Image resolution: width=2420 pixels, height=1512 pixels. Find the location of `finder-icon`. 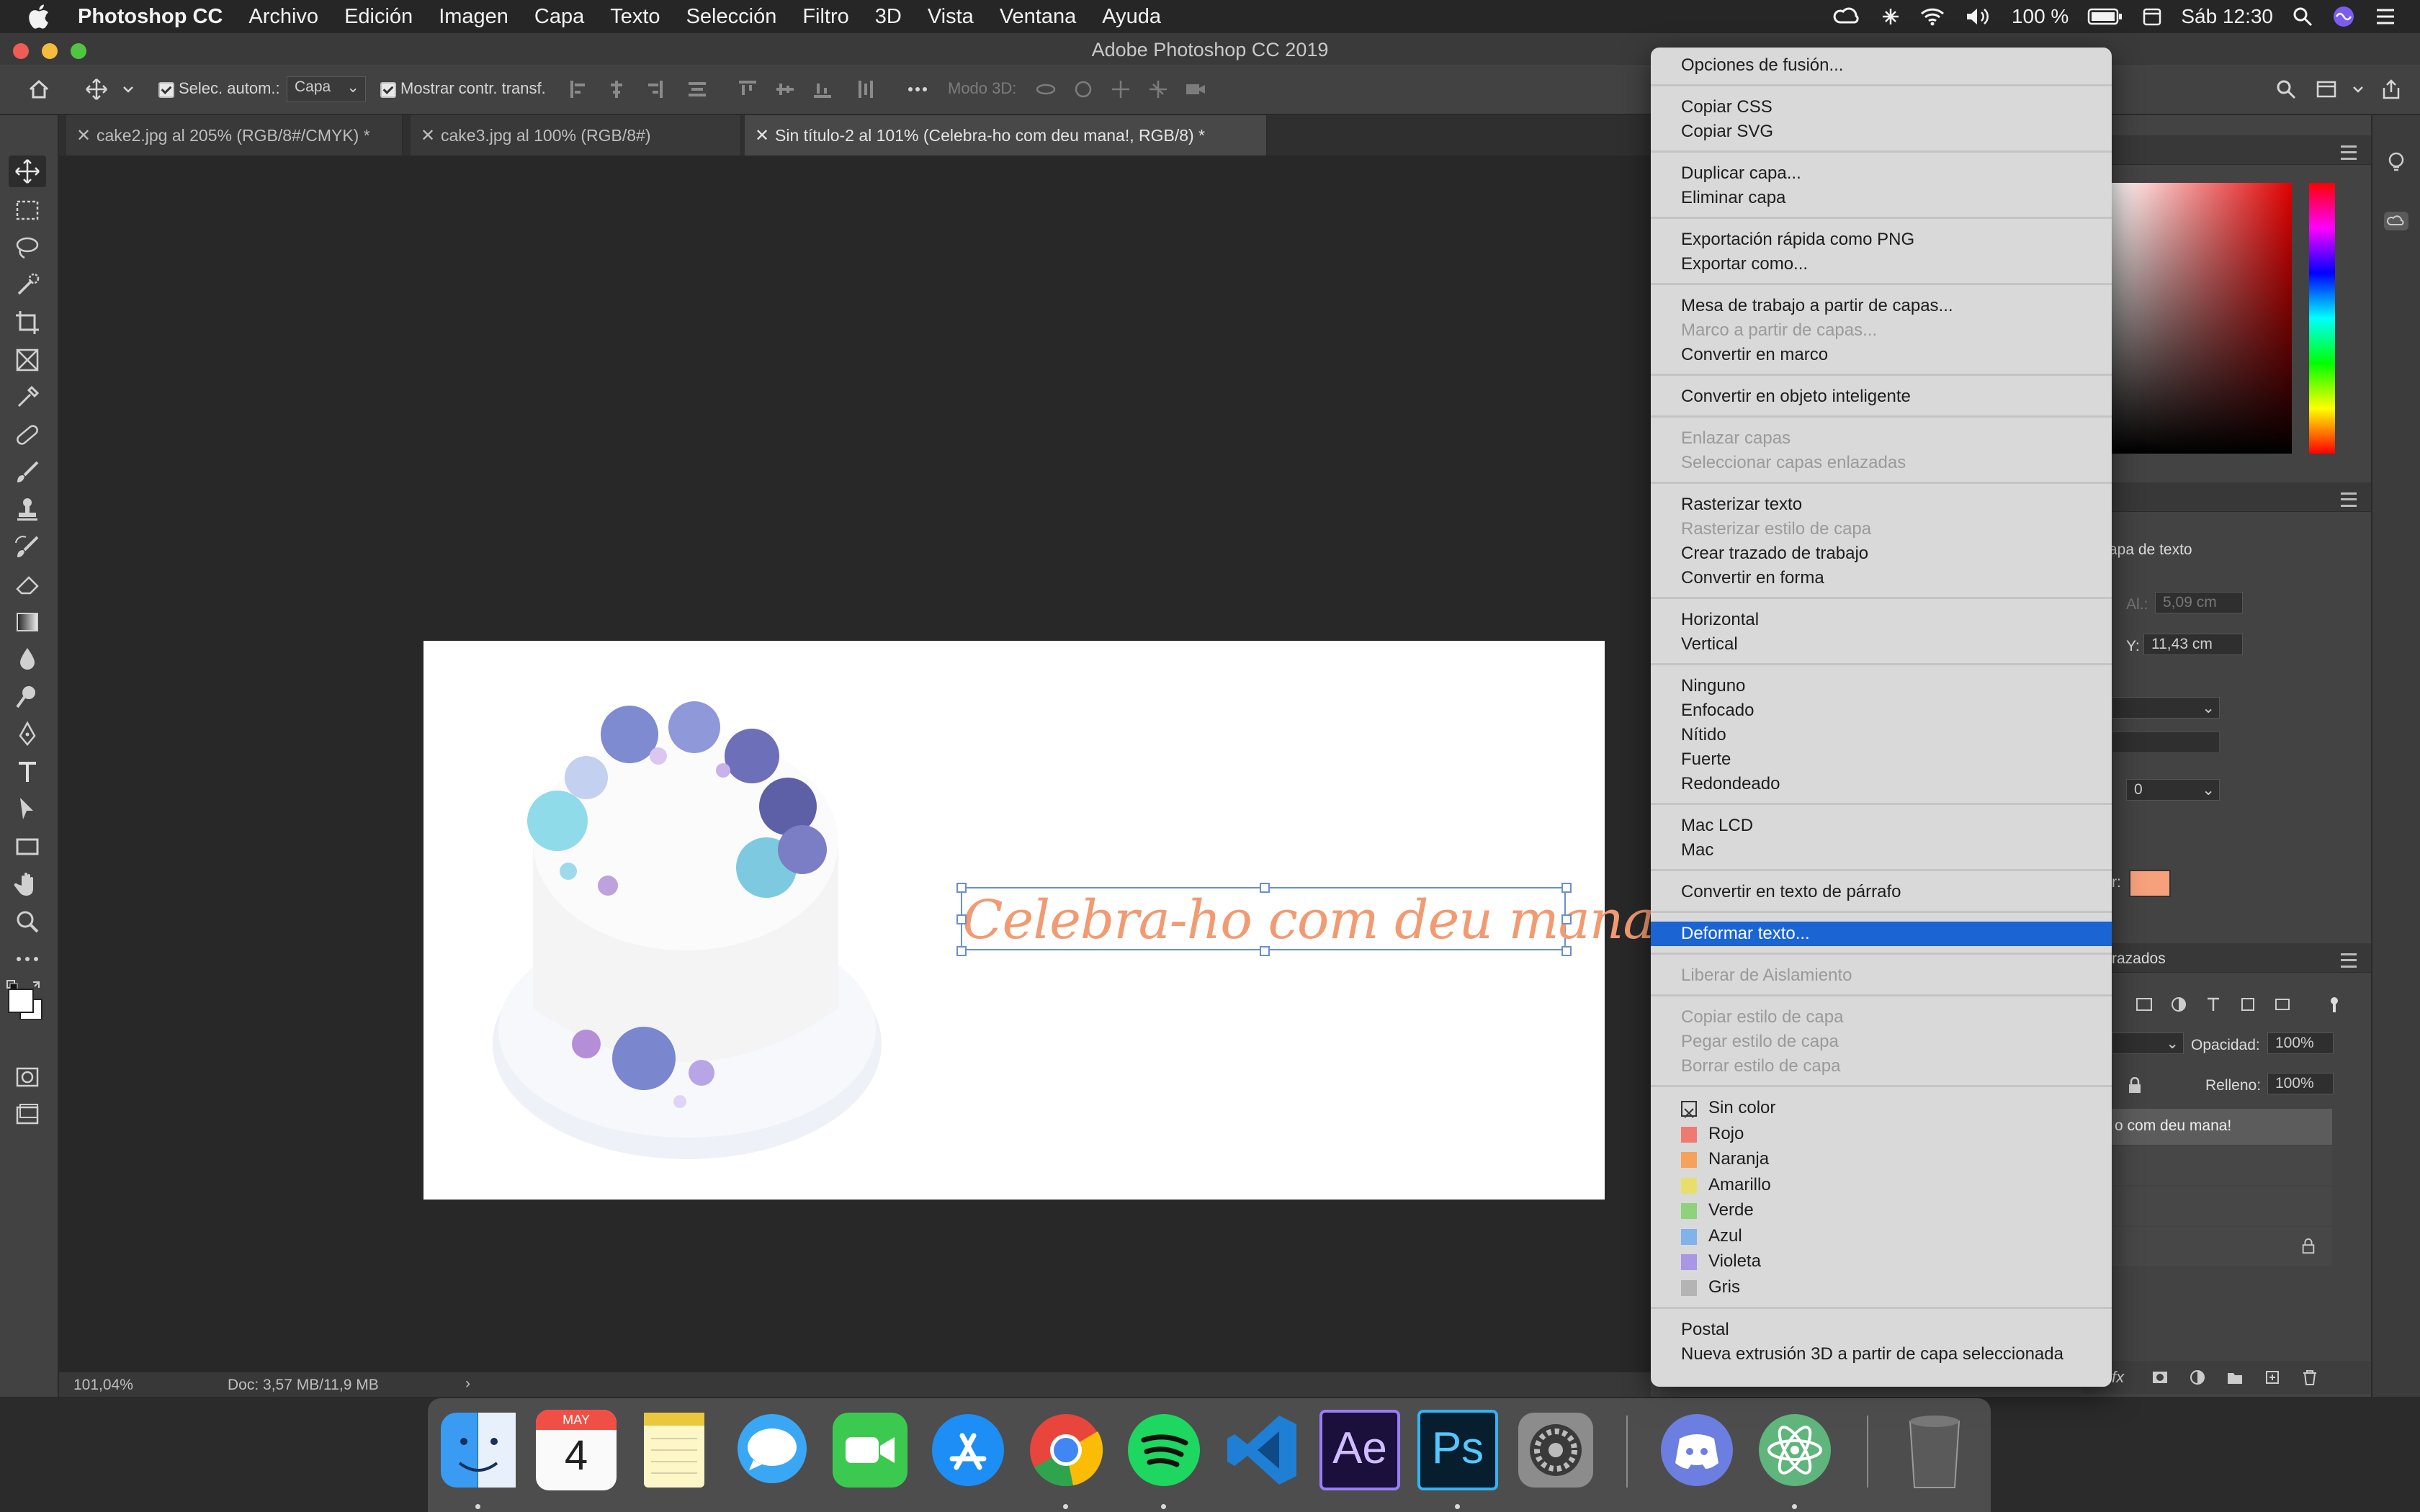

finder-icon is located at coordinates (478, 1450).